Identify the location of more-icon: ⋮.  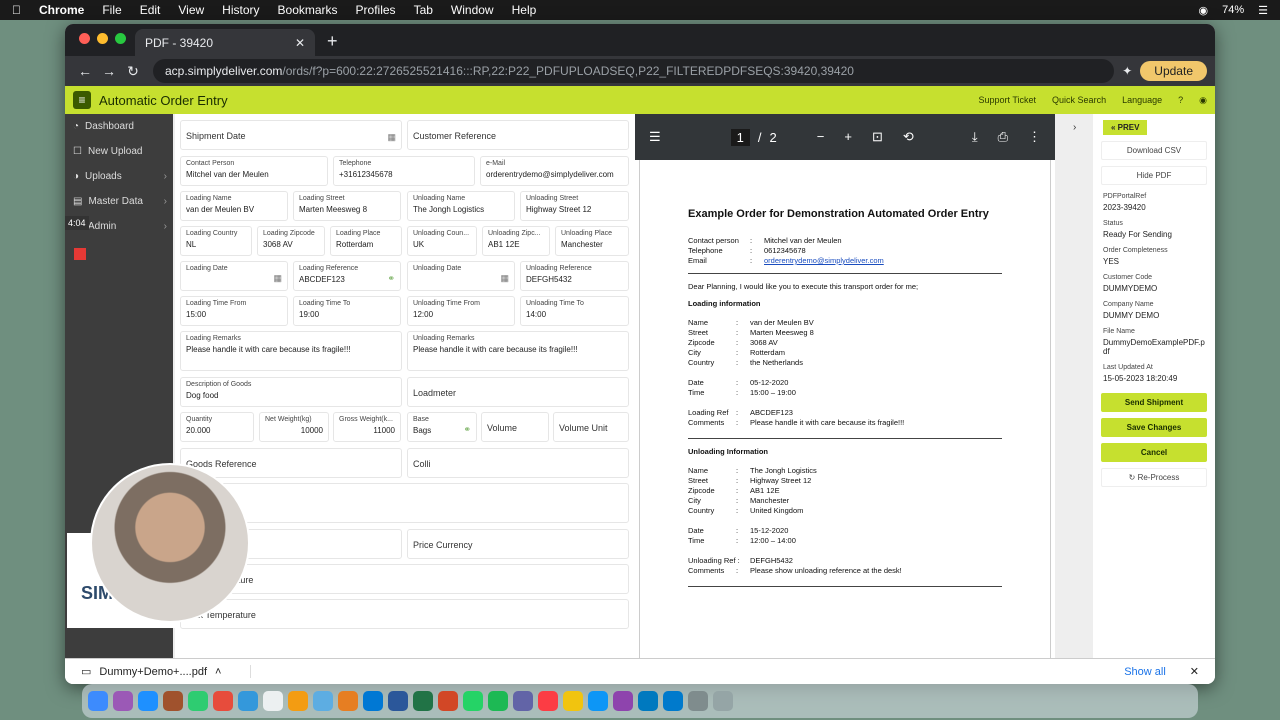
(1034, 137).